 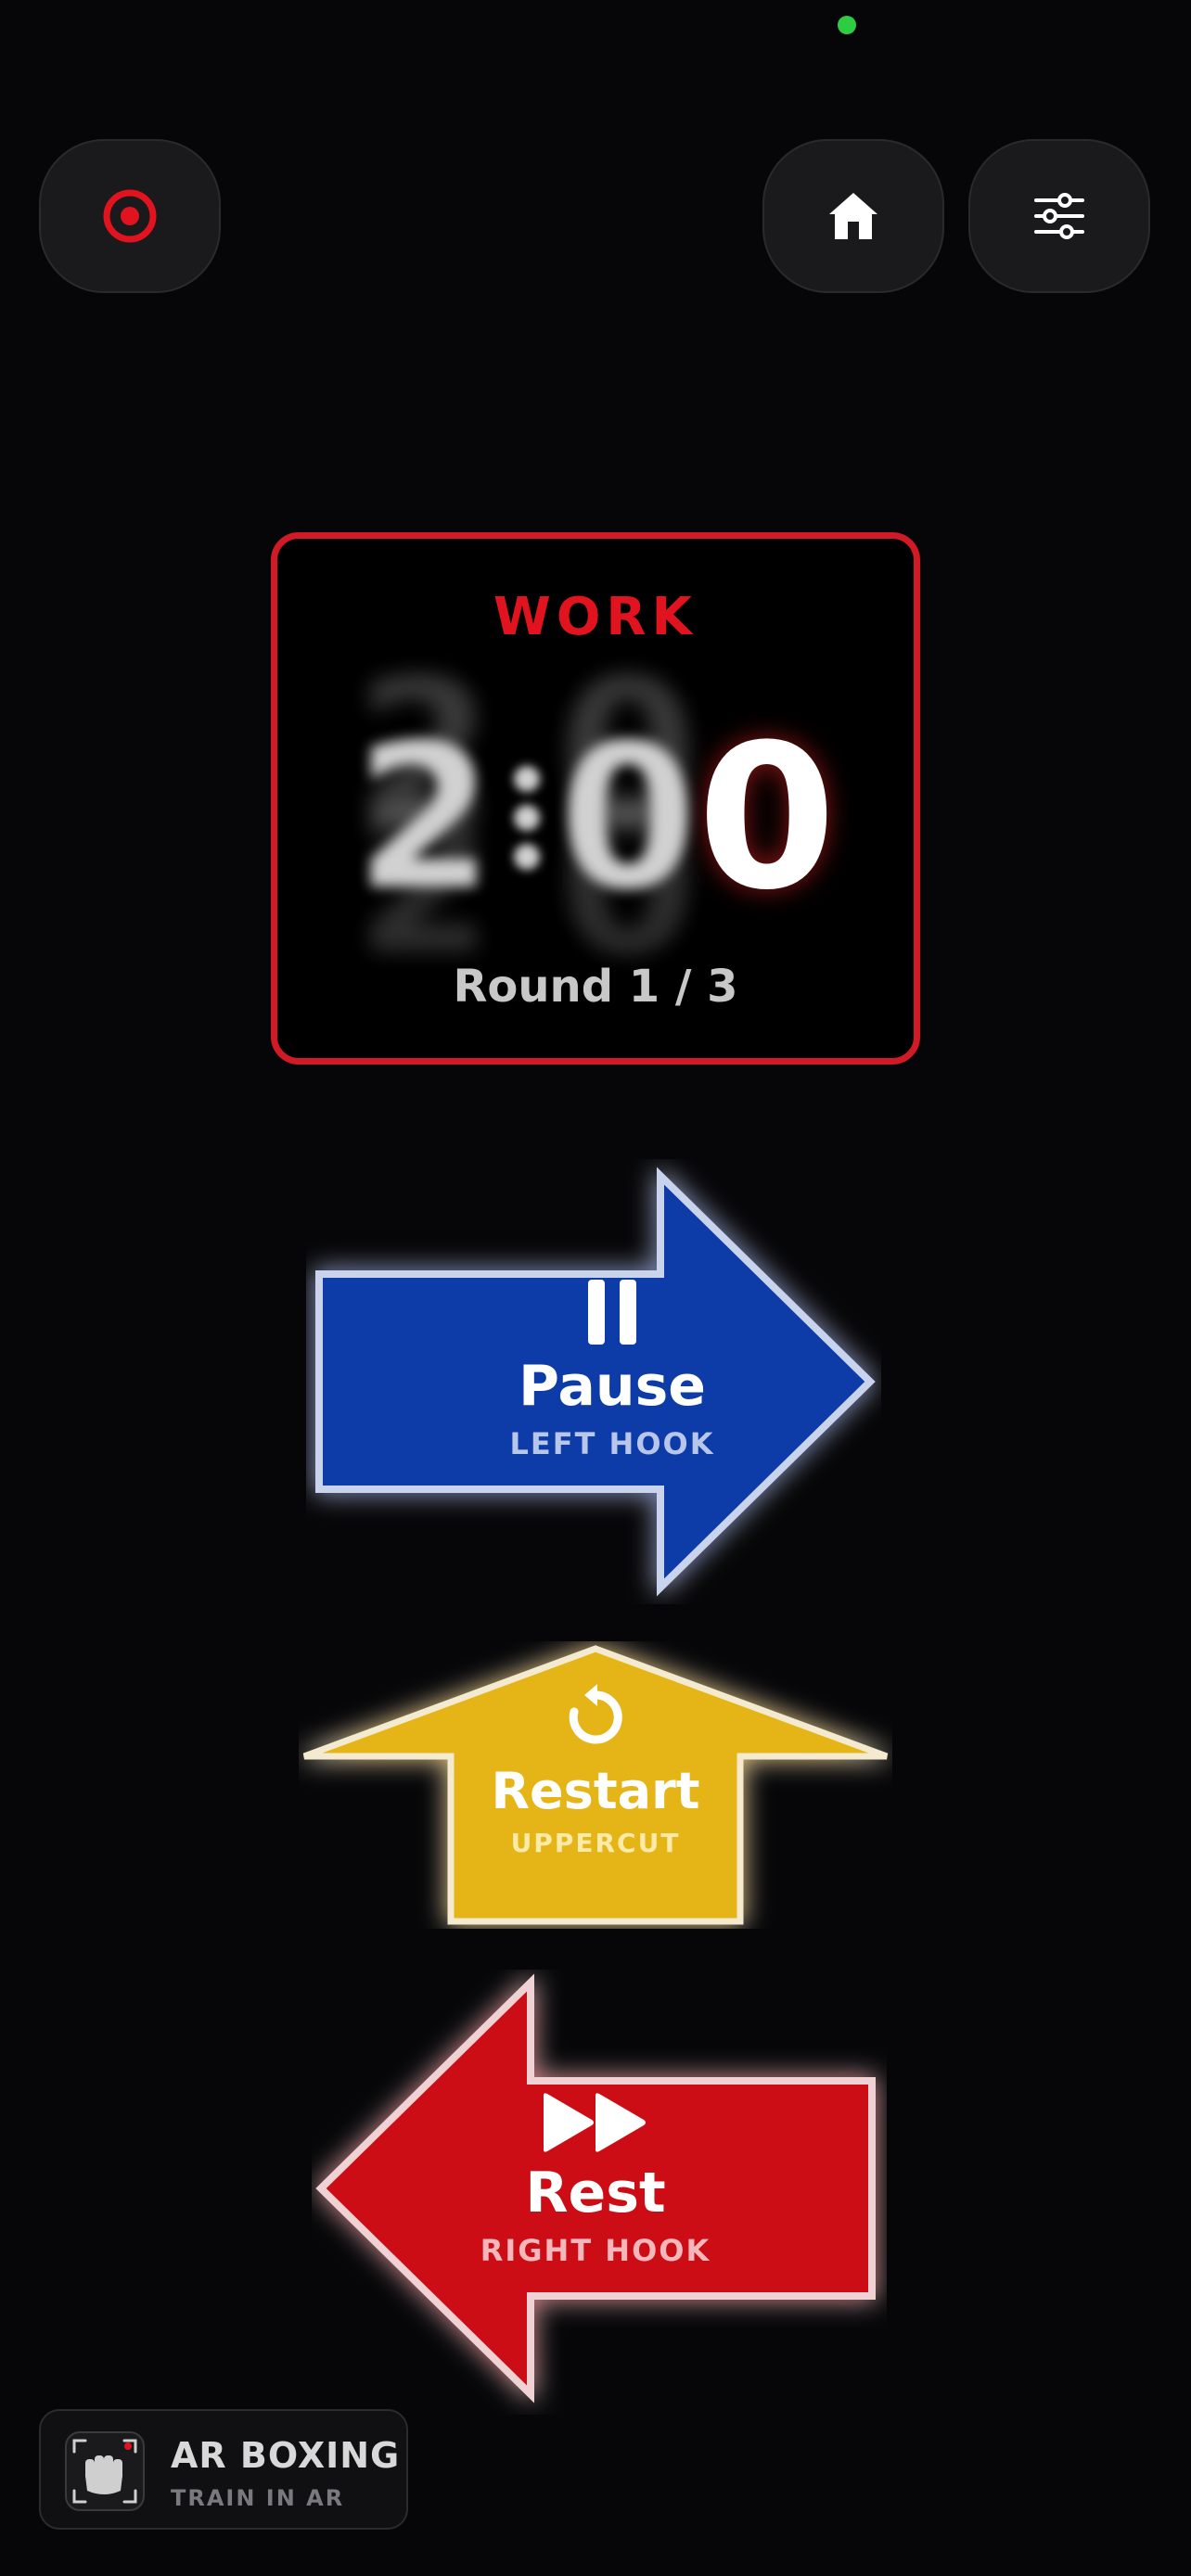 I want to click on target-button, so click(x=130, y=216).